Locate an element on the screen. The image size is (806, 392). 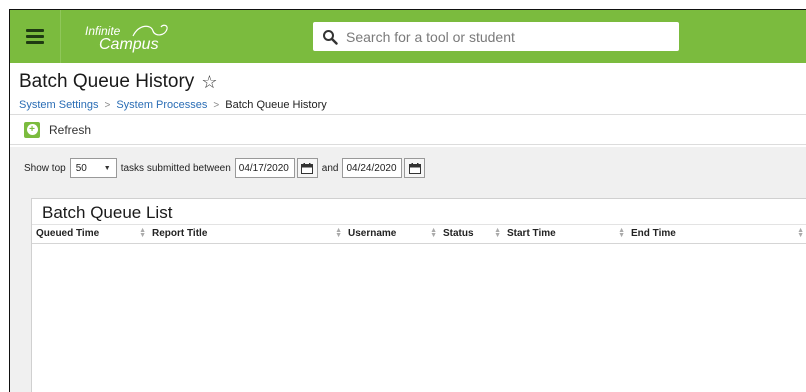
search-icon is located at coordinates (330, 37).